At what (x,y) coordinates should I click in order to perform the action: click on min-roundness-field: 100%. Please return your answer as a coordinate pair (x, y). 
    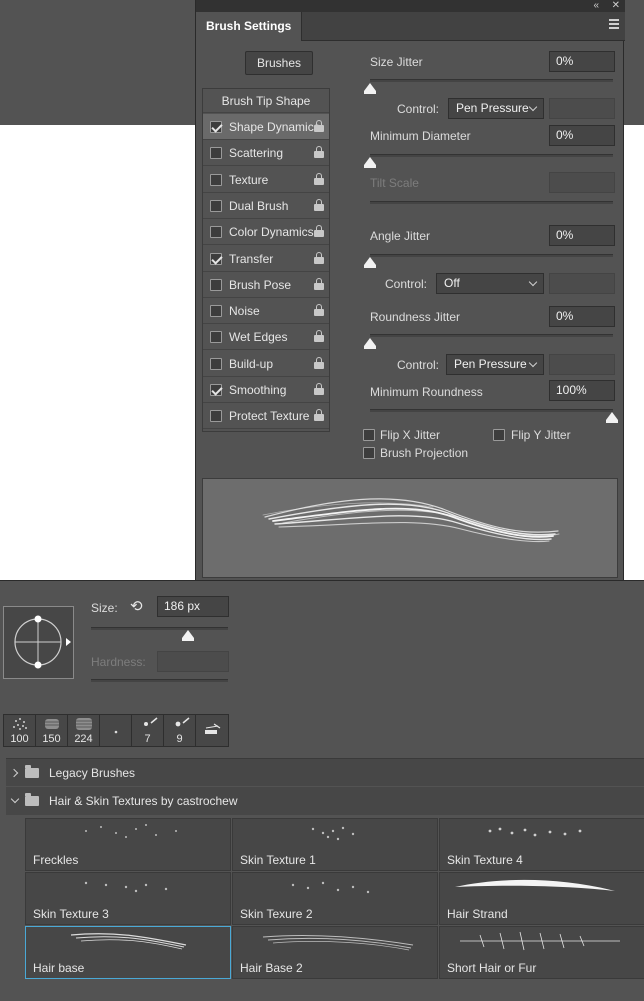
    Looking at the image, I should click on (582, 390).